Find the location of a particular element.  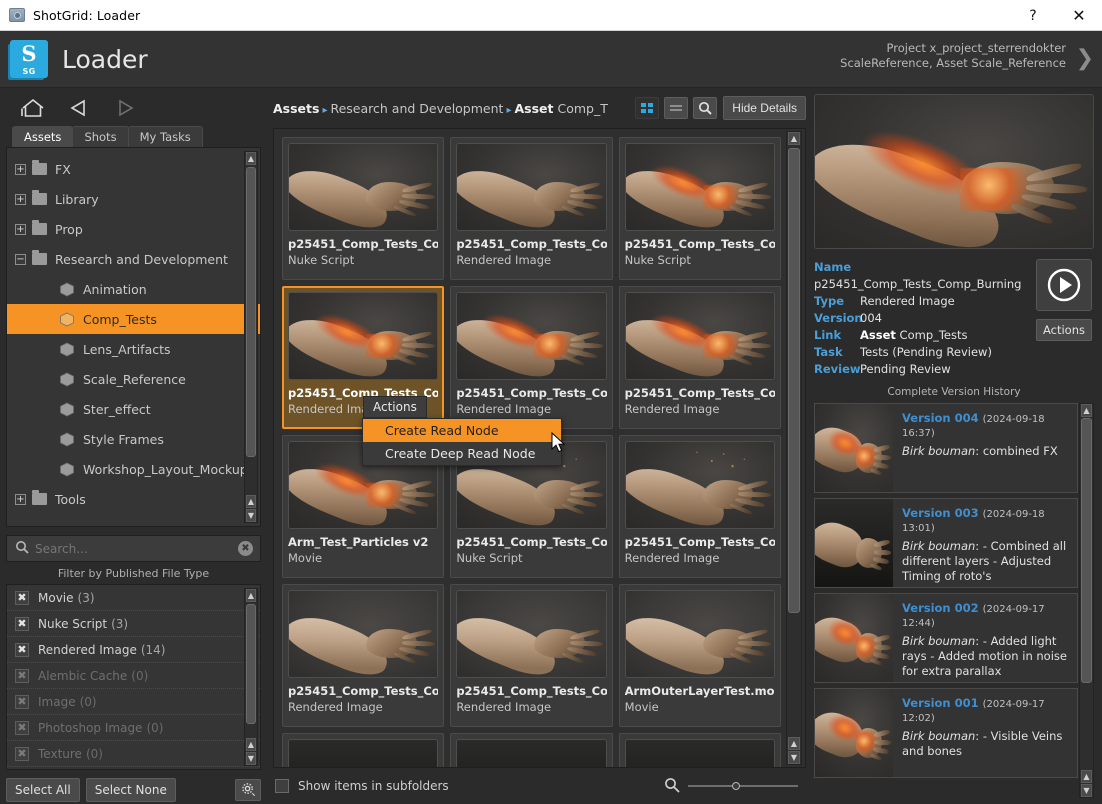

play-icon is located at coordinates (1064, 285).